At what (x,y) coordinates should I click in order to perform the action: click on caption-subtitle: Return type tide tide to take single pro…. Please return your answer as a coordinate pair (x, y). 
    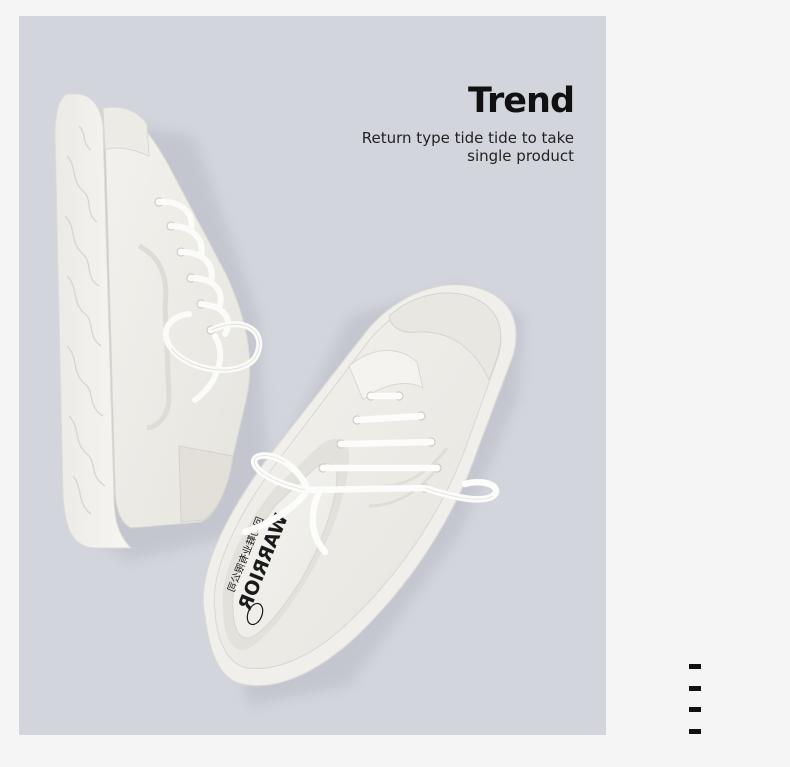
    Looking at the image, I should click on (468, 147).